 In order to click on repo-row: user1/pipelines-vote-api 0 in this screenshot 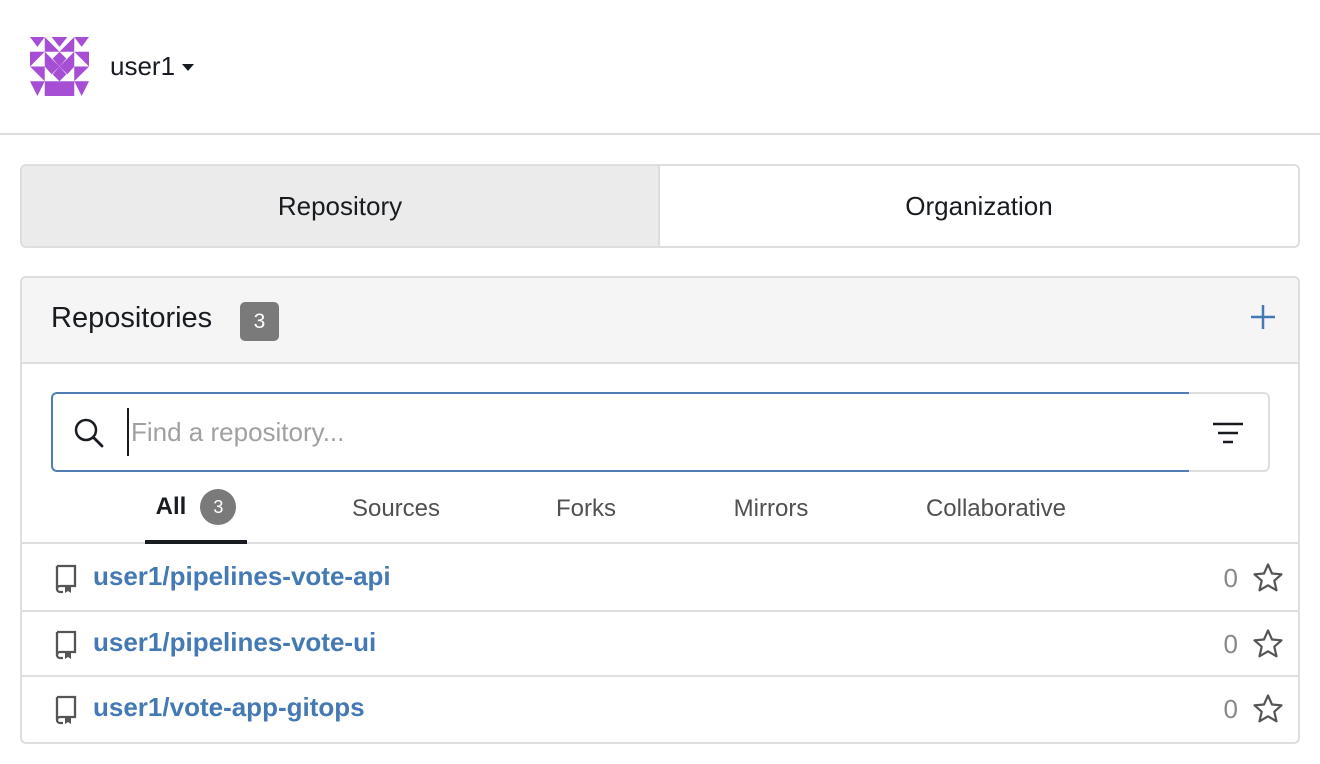, I will do `click(660, 579)`.